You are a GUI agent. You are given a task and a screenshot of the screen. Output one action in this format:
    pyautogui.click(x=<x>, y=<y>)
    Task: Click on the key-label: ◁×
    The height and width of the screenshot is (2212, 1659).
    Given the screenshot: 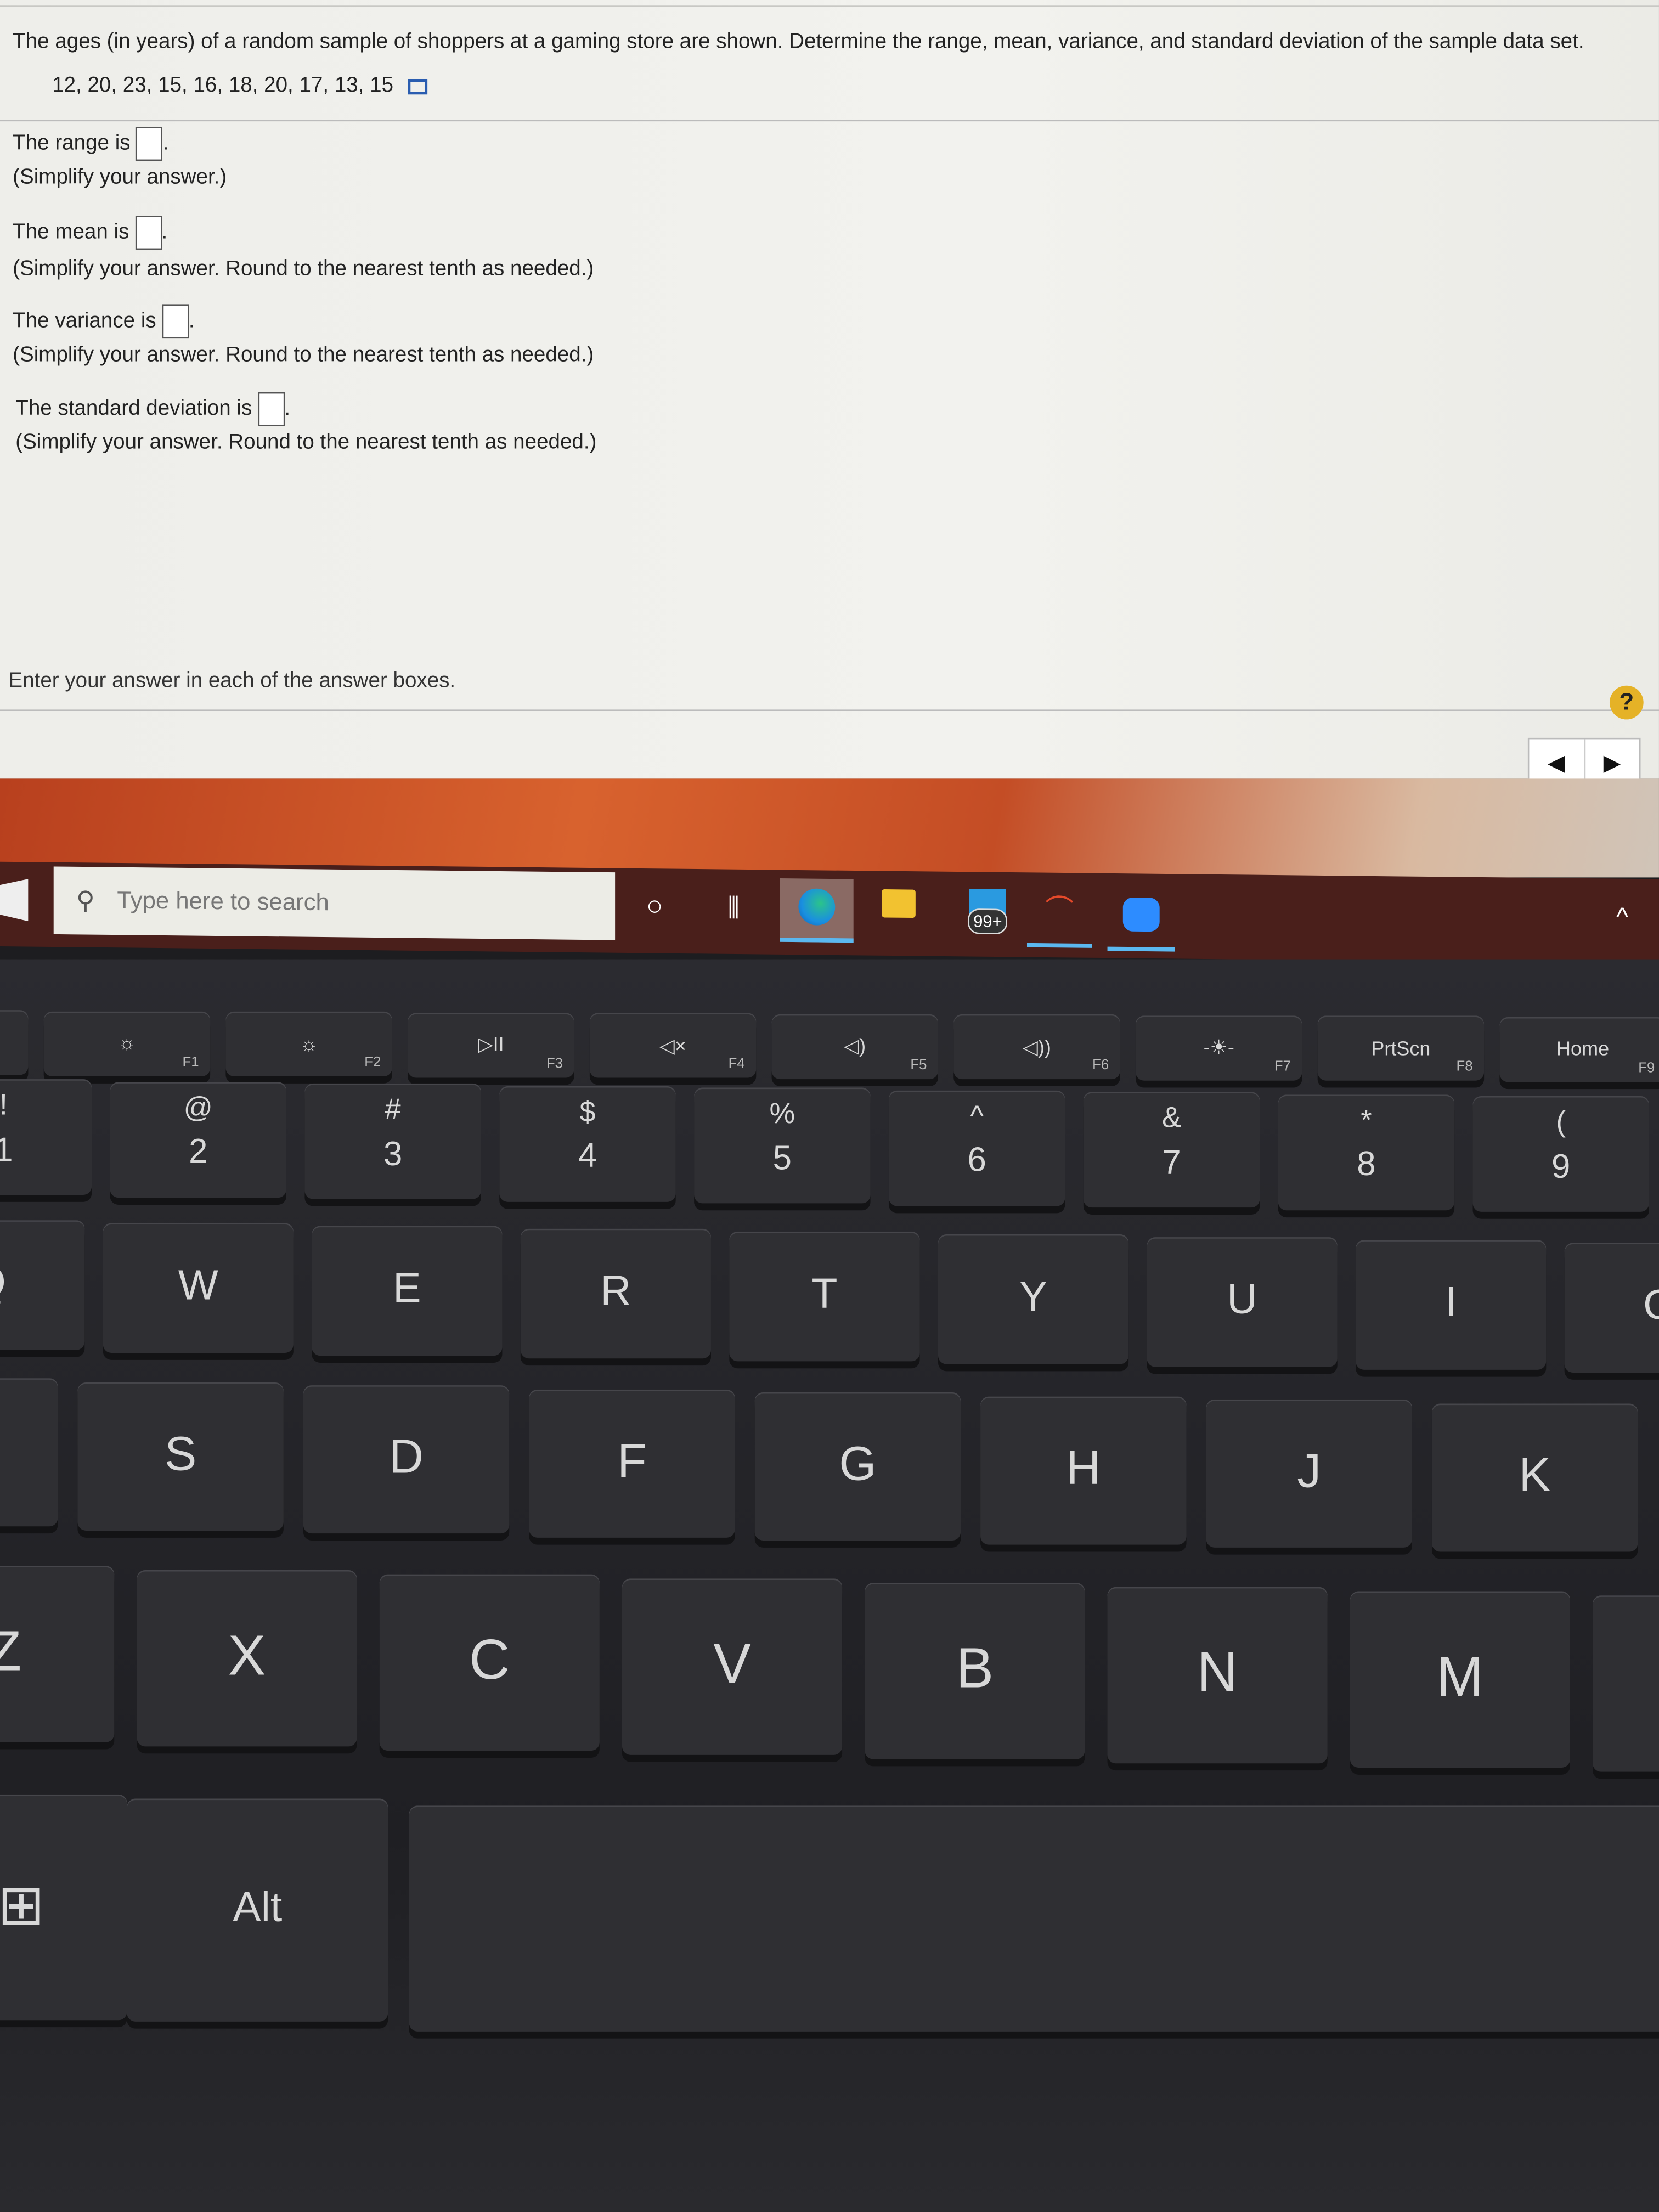 What is the action you would take?
    pyautogui.click(x=672, y=1044)
    